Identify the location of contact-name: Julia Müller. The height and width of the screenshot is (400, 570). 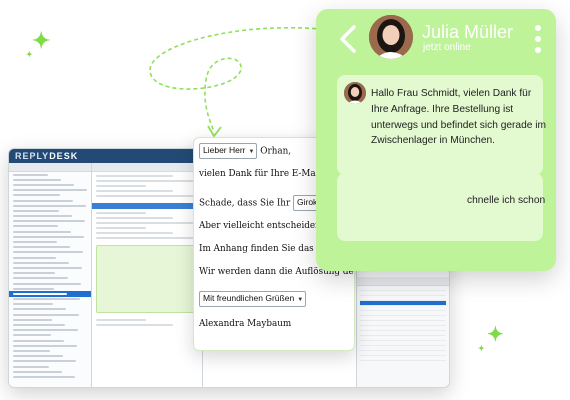
(468, 32).